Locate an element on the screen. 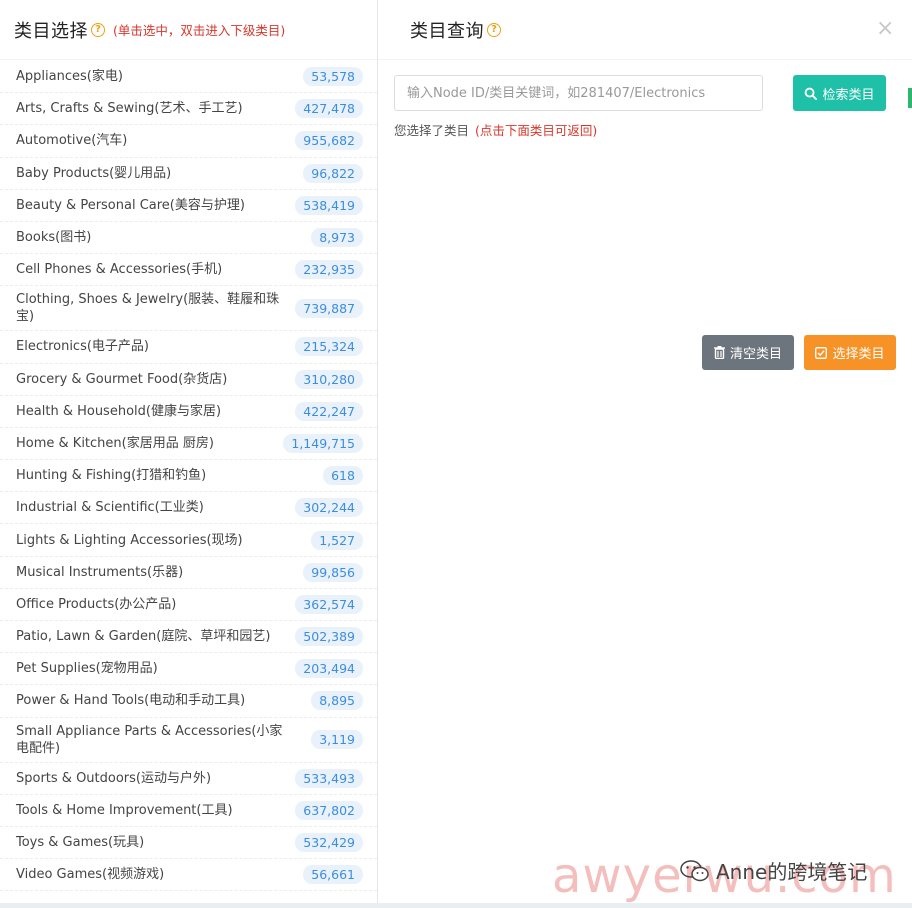  category-item: Hunting & Fishing(打猎和钓鱼) 618 is located at coordinates (188, 476).